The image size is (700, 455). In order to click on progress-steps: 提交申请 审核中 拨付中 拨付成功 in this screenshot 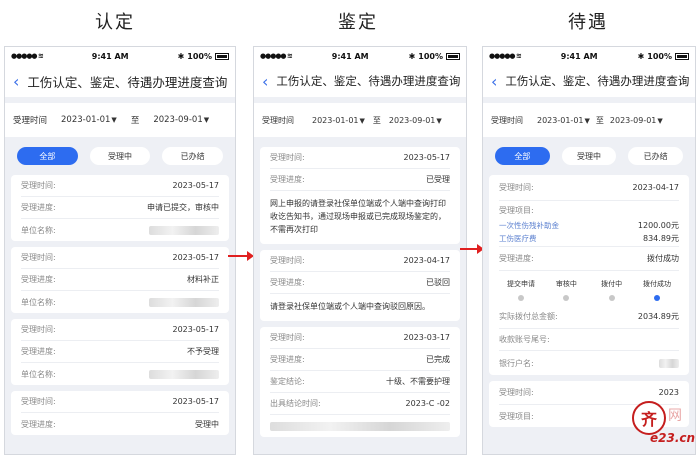, I will do `click(589, 288)`.